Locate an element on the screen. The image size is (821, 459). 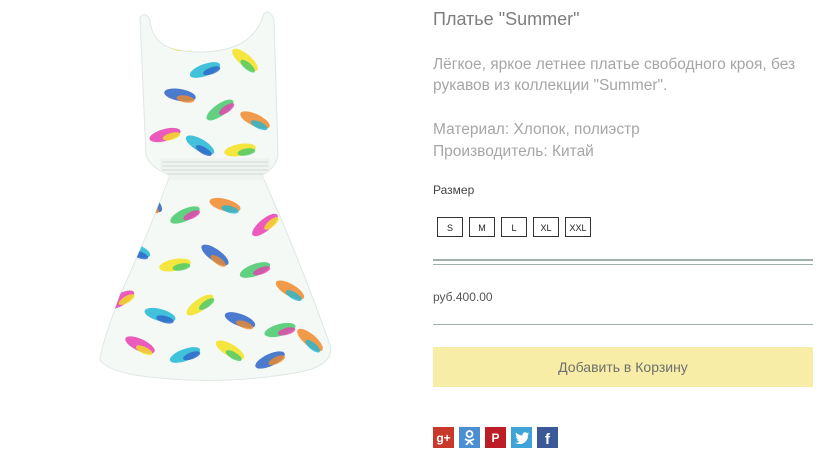
separator-bottom is located at coordinates (623, 324).